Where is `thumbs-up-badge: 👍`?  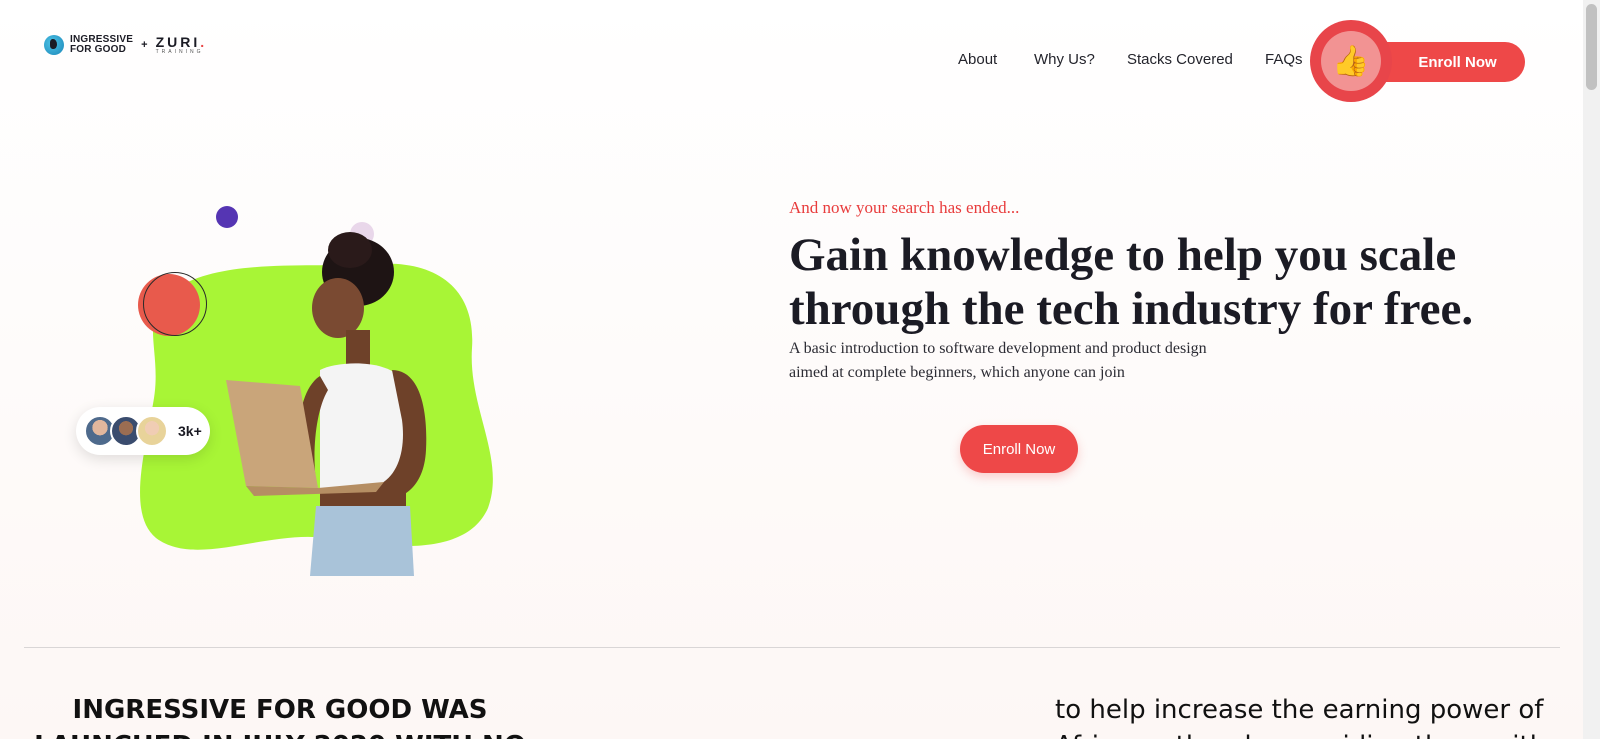 thumbs-up-badge: 👍 is located at coordinates (1351, 61).